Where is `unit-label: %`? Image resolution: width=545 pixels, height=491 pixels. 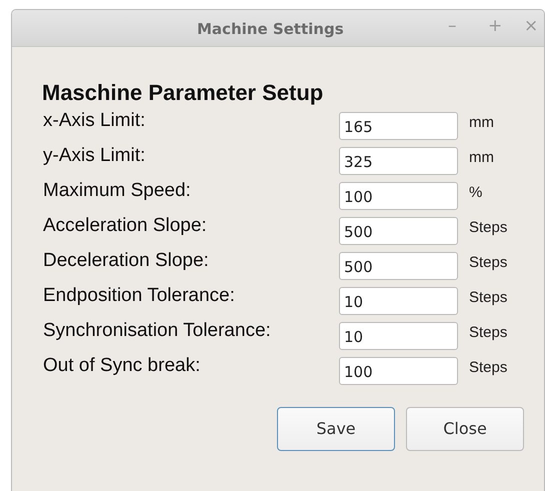 unit-label: % is located at coordinates (475, 193).